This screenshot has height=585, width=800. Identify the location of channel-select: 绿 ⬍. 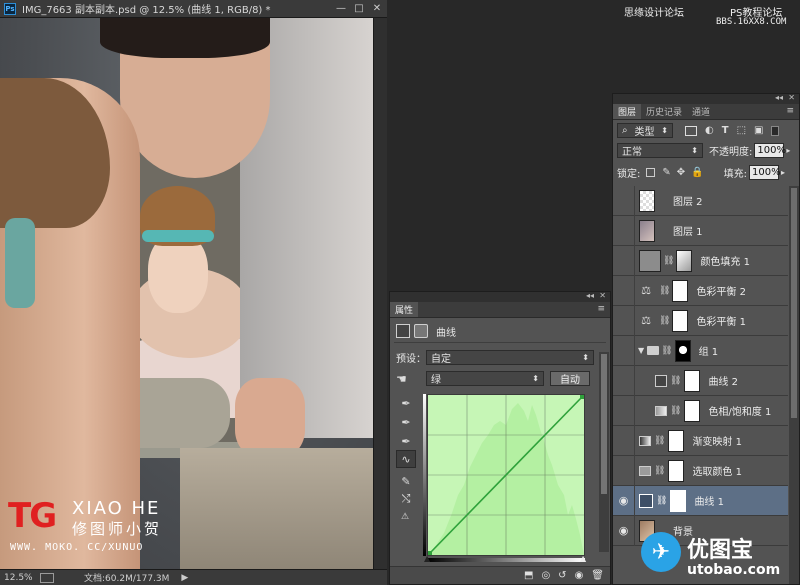
(485, 378).